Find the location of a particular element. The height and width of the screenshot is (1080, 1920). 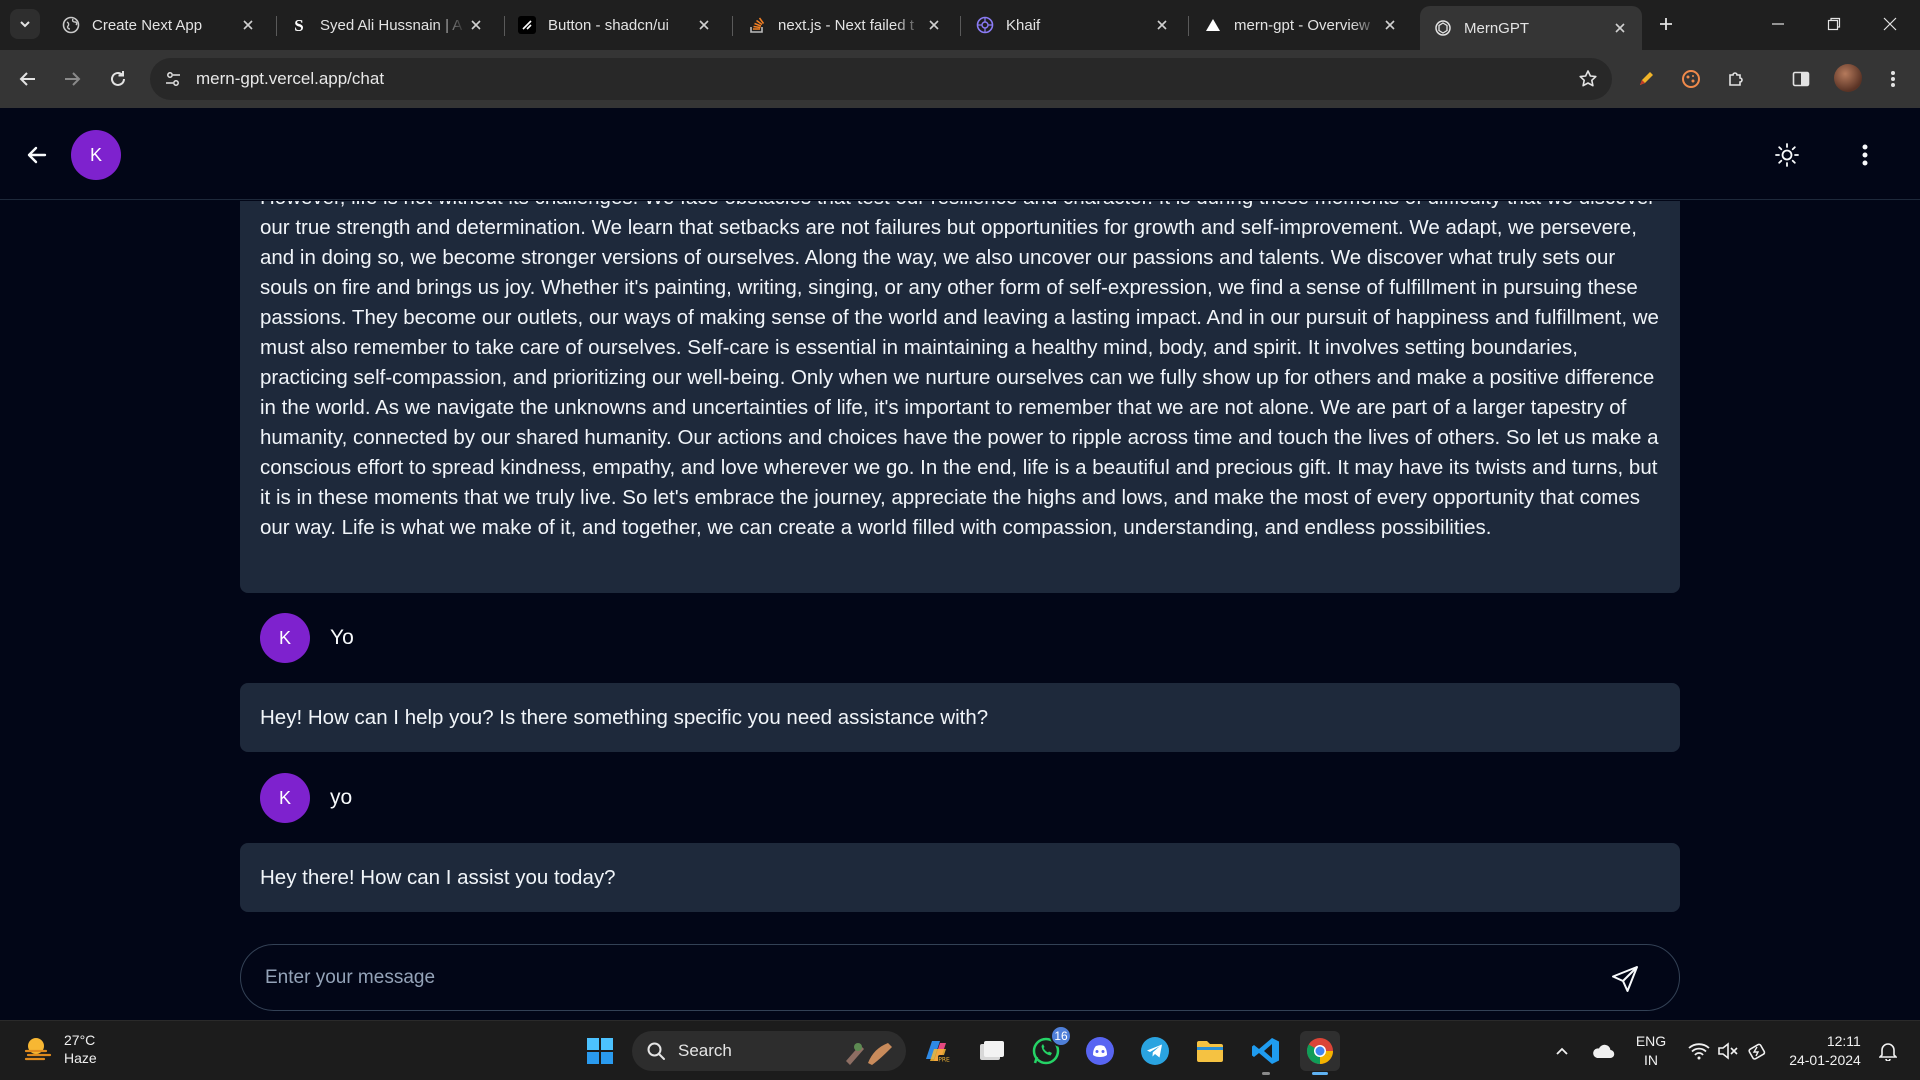

chevron-down-icon is located at coordinates (25, 24).